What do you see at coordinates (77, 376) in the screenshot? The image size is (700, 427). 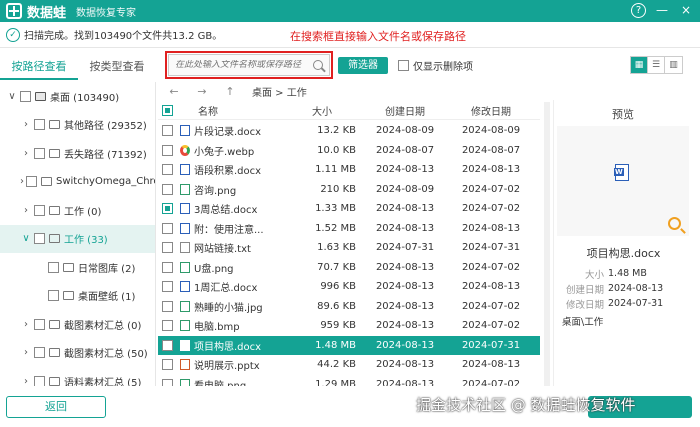 I see `tree-item: › 语料素材汇总 (5)` at bounding box center [77, 376].